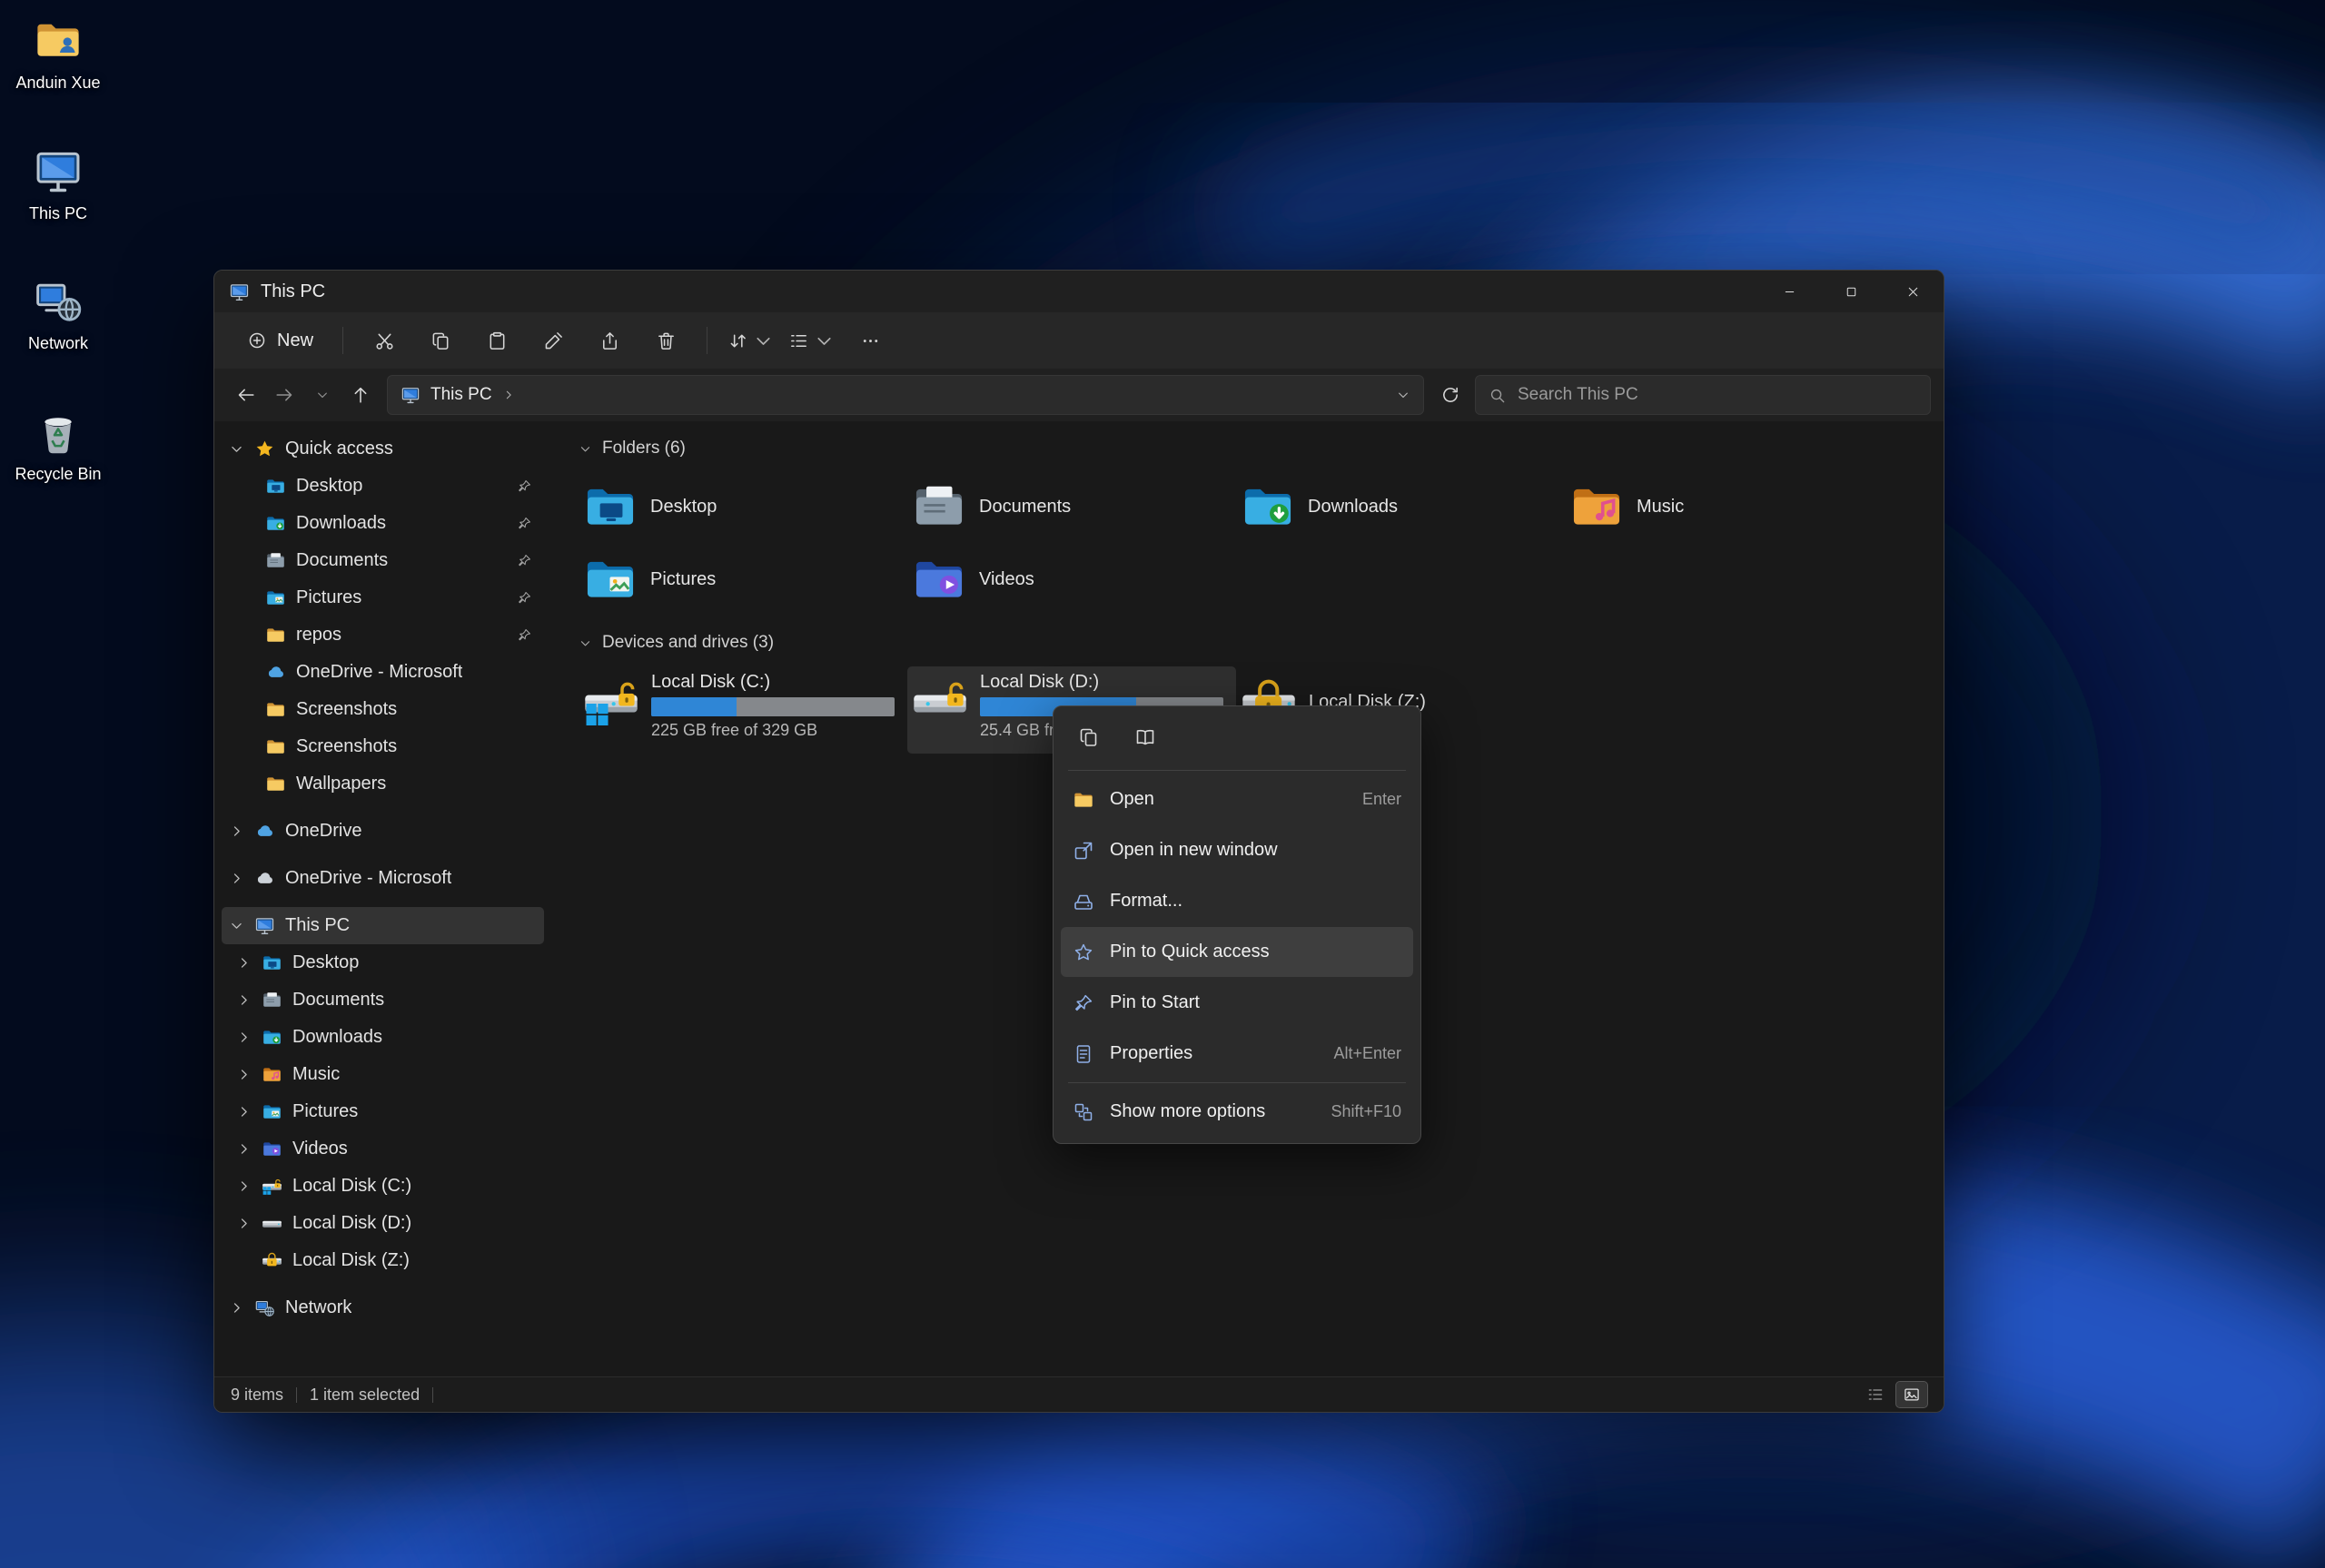  I want to click on sidebar-item-wallpapers: Wallpapers, so click(383, 784).